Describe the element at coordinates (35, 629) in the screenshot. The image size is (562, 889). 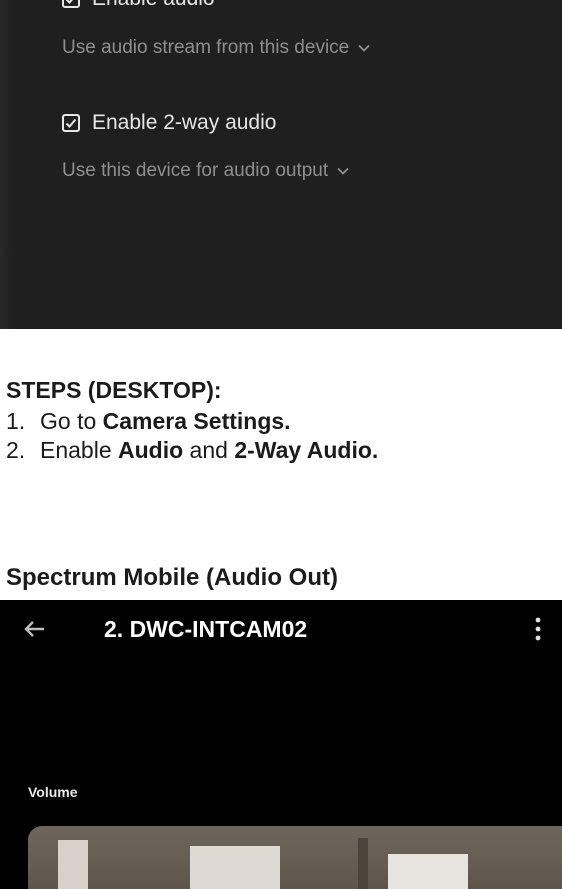
I see `back-arrow-icon` at that location.